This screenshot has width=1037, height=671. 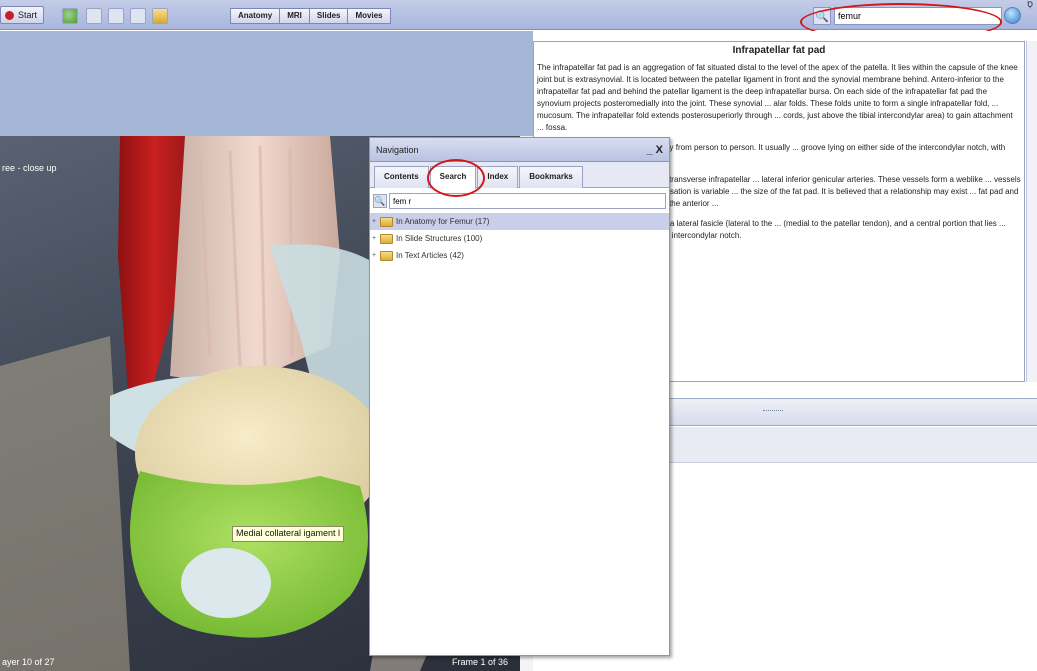 What do you see at coordinates (116, 16) in the screenshot?
I see `copy-icon` at bounding box center [116, 16].